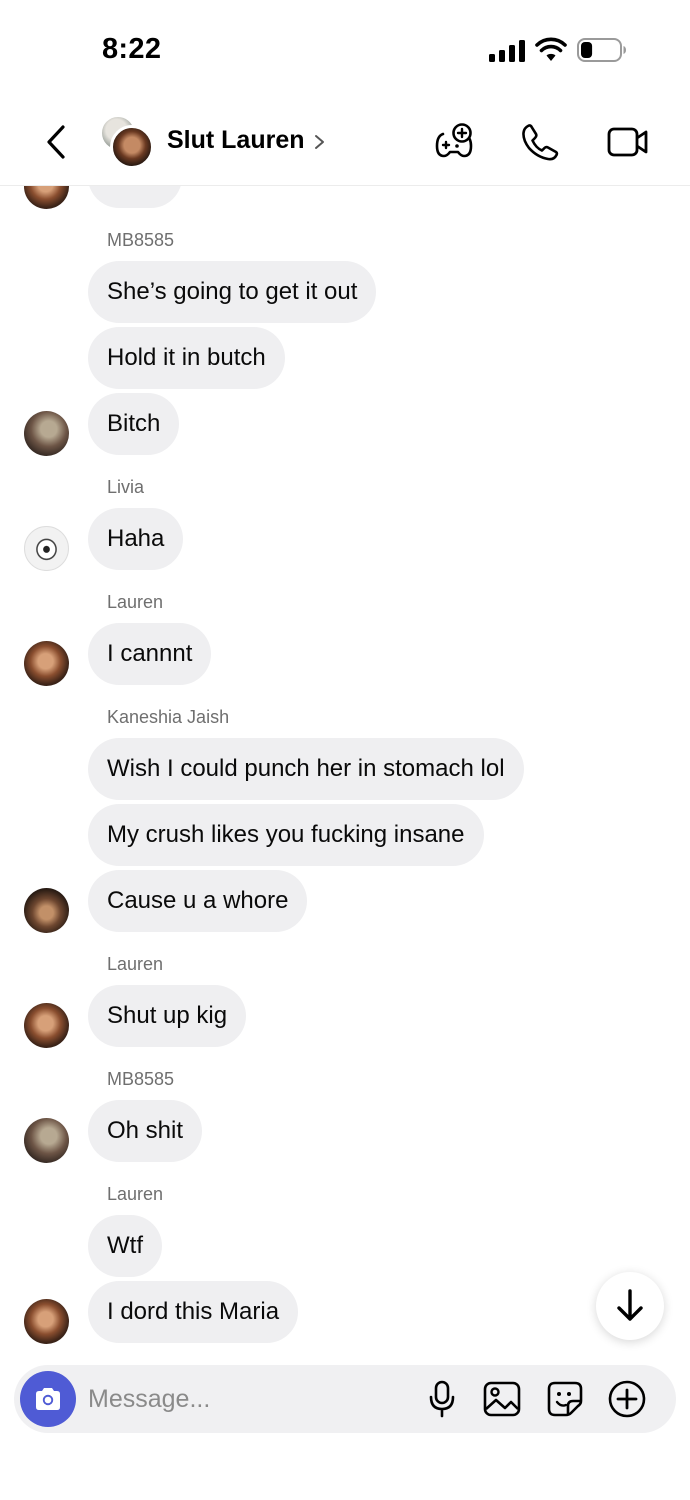 This screenshot has height=1500, width=690. I want to click on group-avatar, so click(127, 142).